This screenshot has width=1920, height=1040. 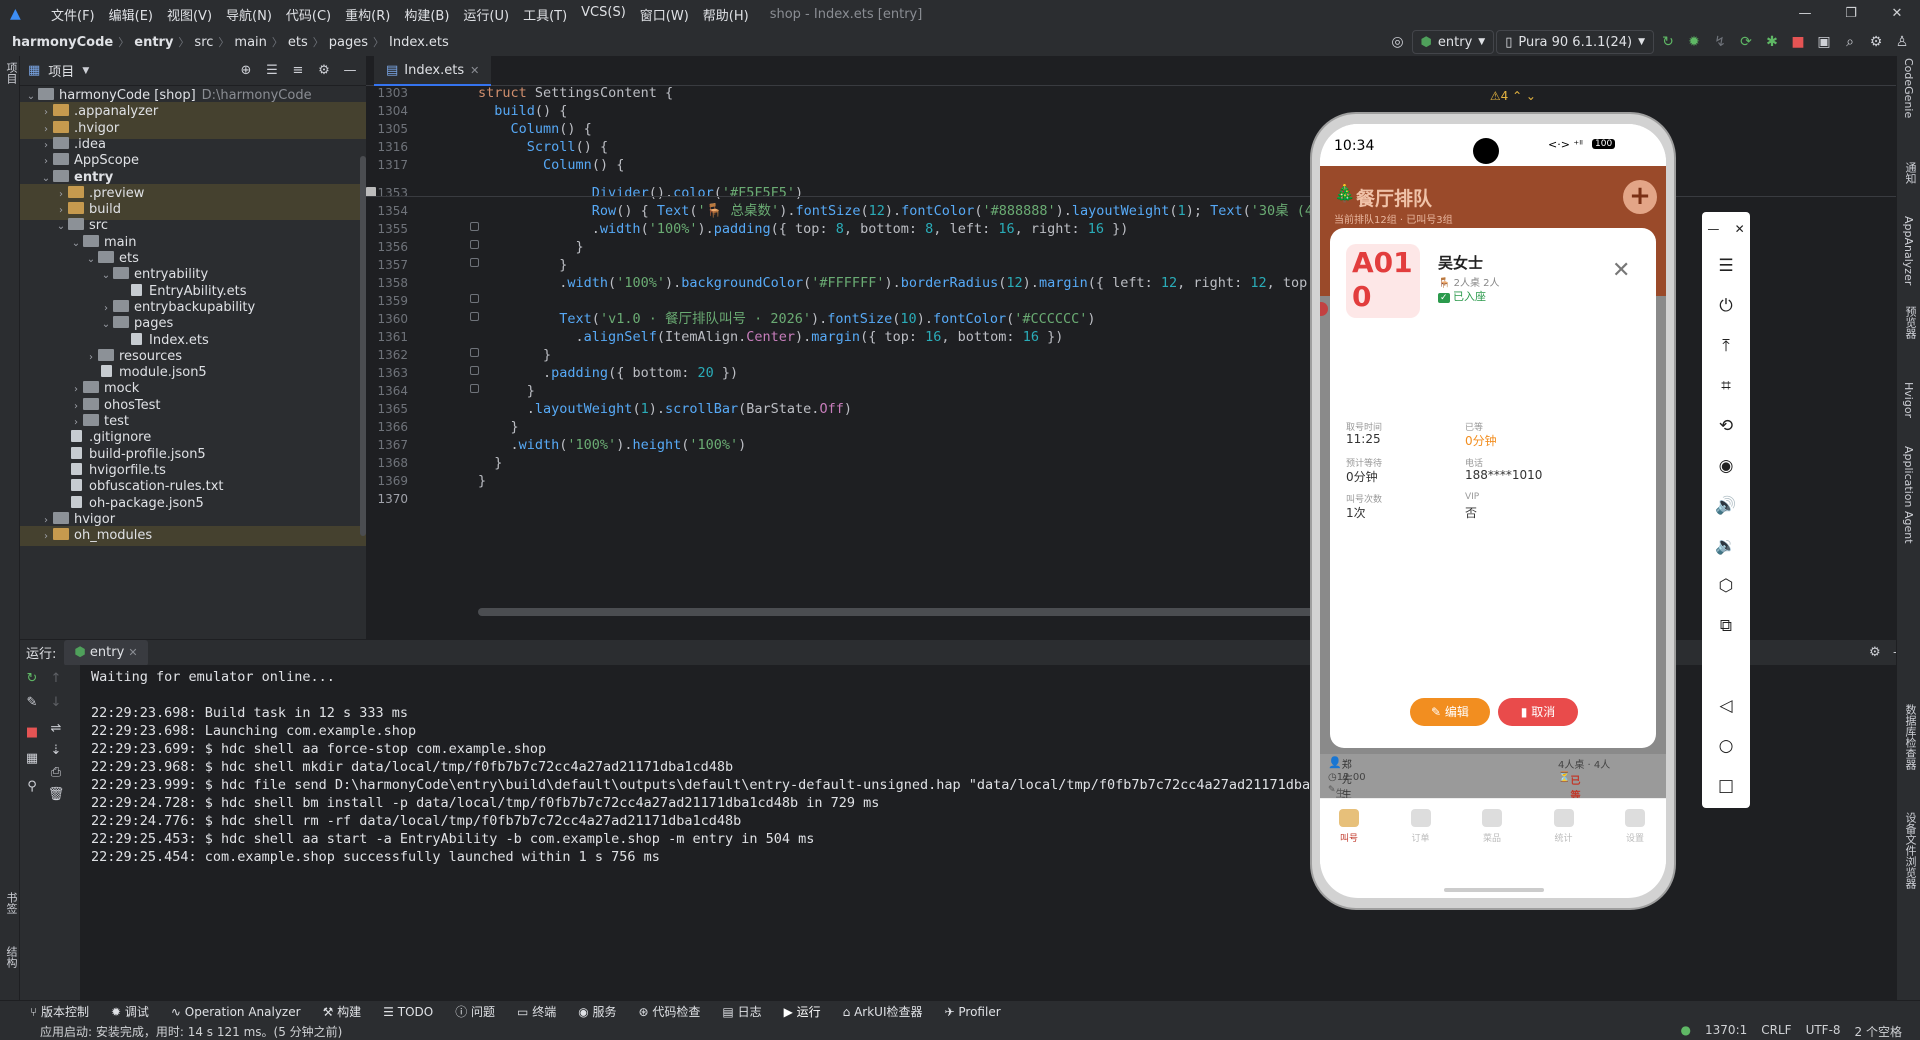 I want to click on scroll-end-icon: ⇣, so click(x=56, y=750).